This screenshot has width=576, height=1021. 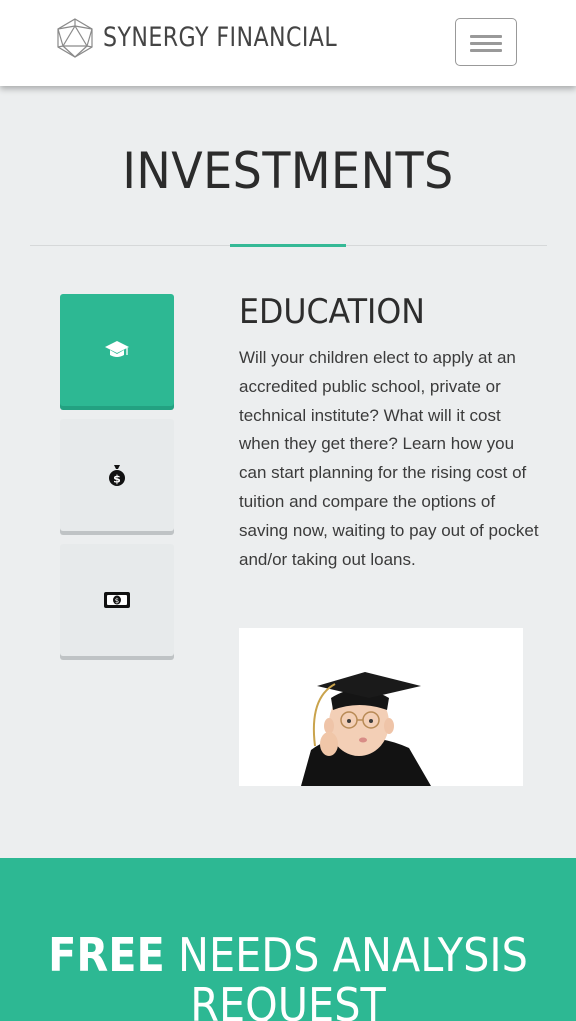 I want to click on site-header: SYNERGY FINANCIAL, so click(x=288, y=43).